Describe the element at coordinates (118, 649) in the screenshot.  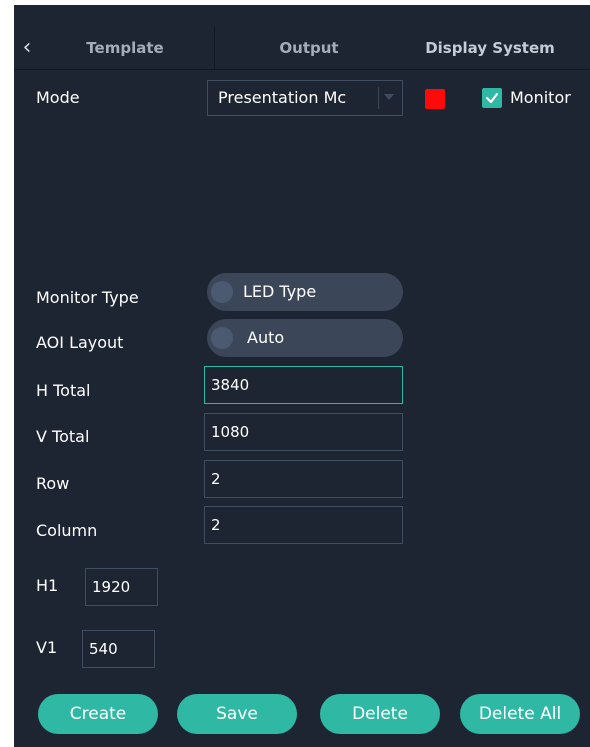
I see `v1-input` at that location.